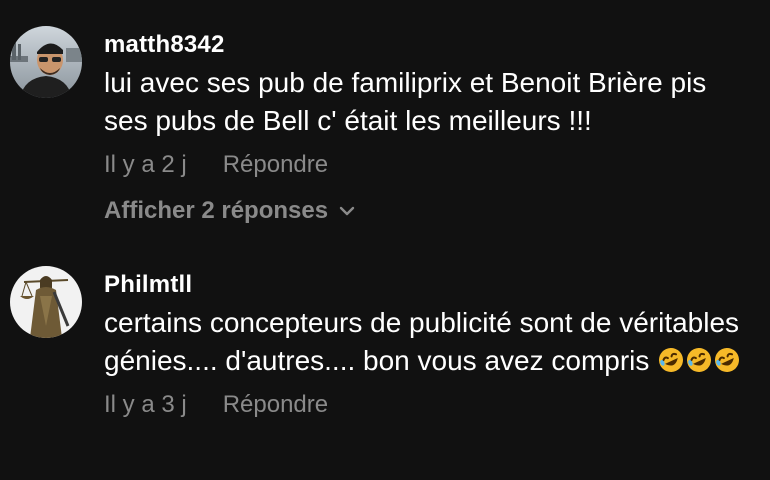  Describe the element at coordinates (347, 211) in the screenshot. I see `chevron-down-icon` at that location.